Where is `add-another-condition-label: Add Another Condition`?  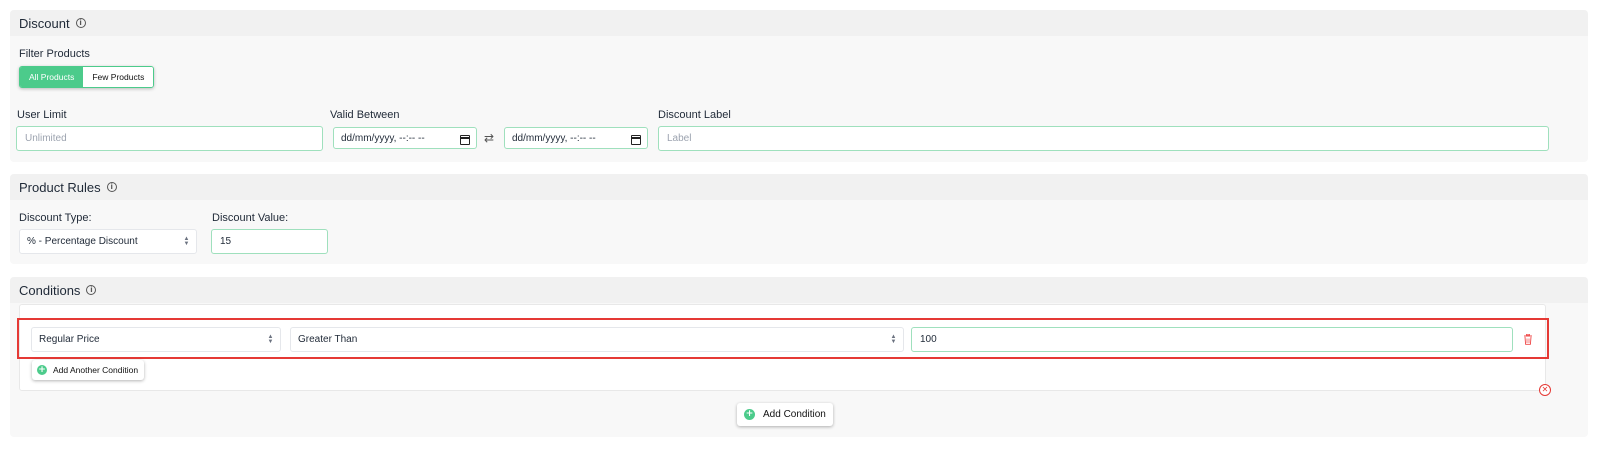 add-another-condition-label: Add Another Condition is located at coordinates (96, 370).